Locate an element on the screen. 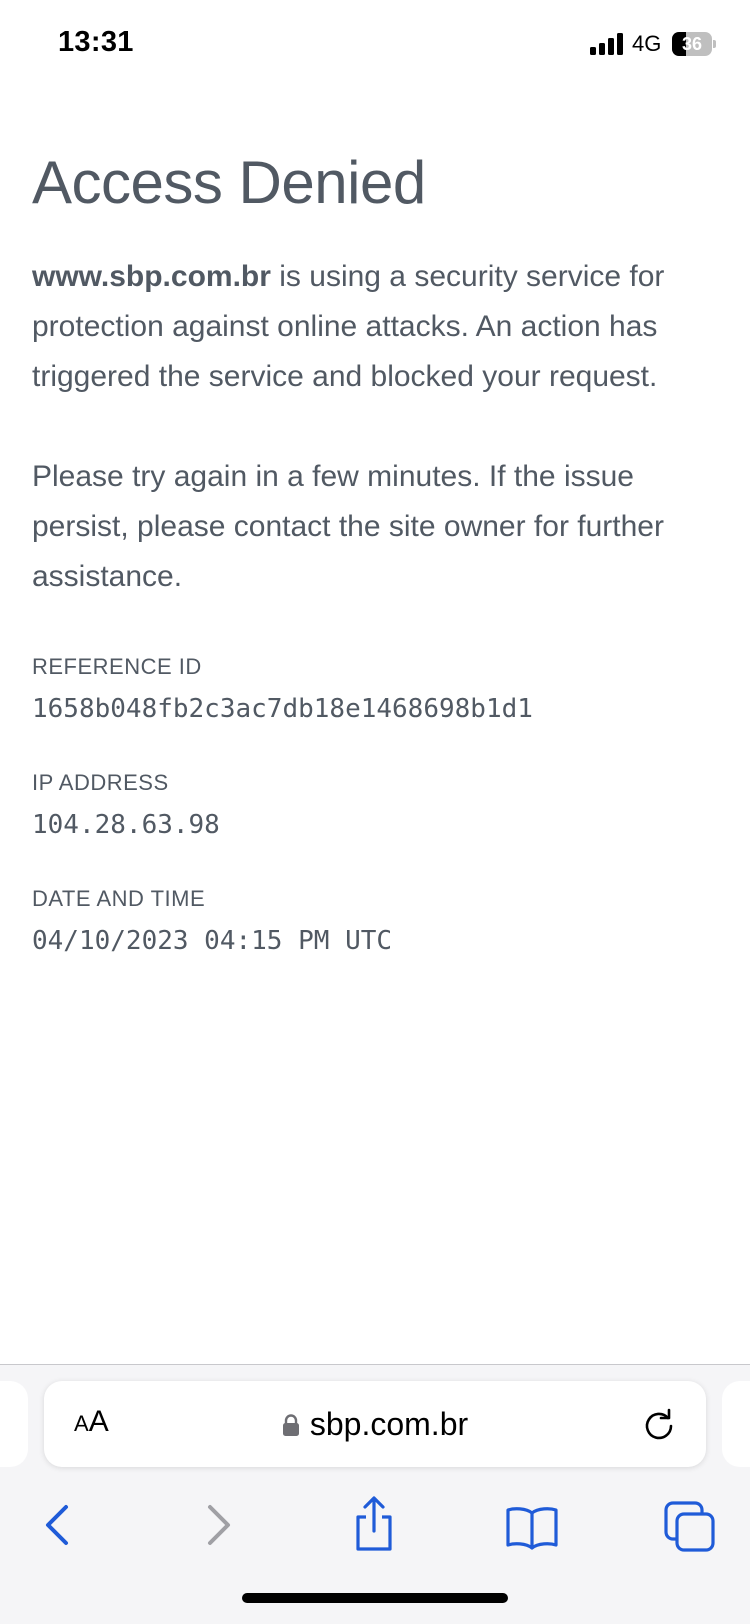  back-icon is located at coordinates (57, 1525).